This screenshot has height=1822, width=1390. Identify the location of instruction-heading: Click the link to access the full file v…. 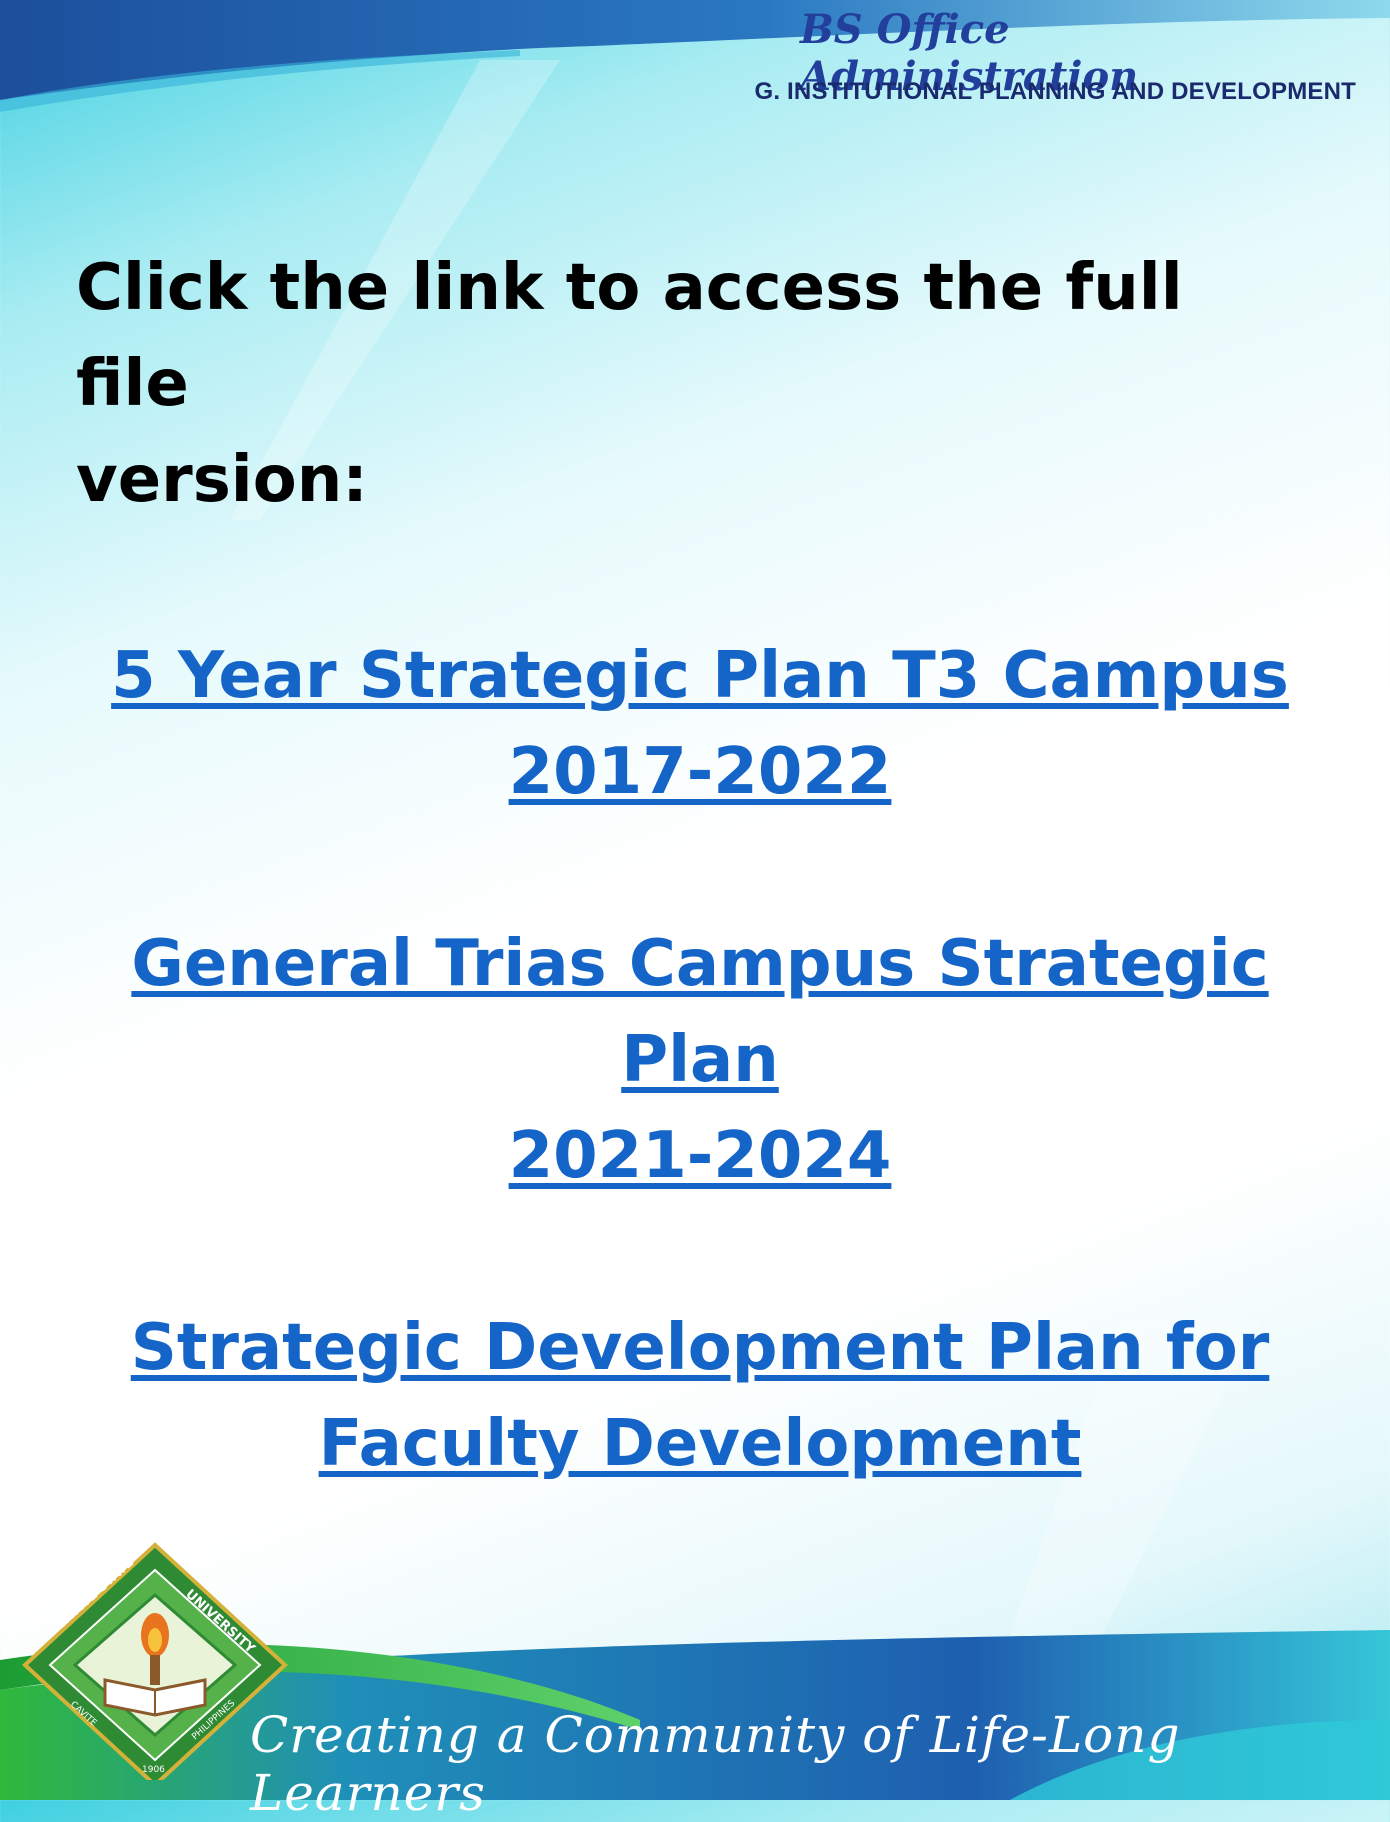
(676, 384).